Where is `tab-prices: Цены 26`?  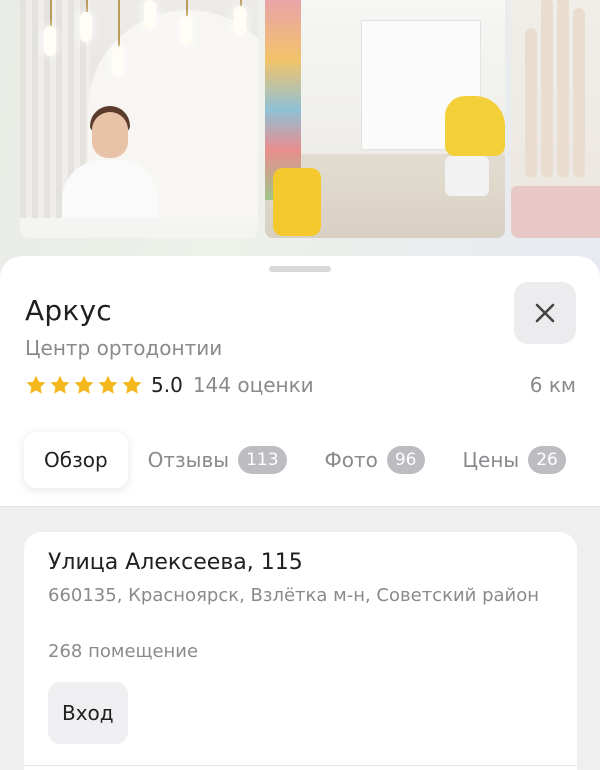
tab-prices: Цены 26 is located at coordinates (514, 460).